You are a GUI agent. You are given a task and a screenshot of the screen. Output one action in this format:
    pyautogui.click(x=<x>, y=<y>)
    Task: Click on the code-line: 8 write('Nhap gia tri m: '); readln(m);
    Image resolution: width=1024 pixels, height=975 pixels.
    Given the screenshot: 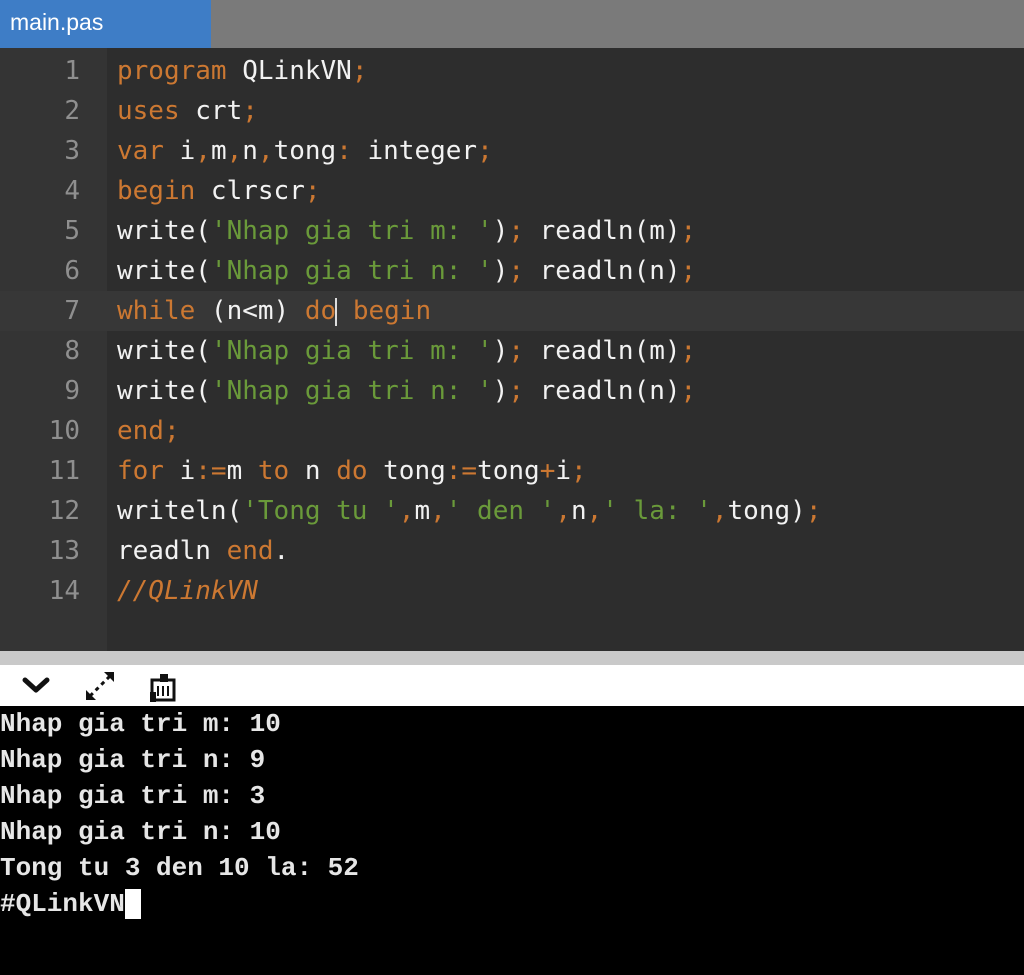 What is the action you would take?
    pyautogui.click(x=512, y=351)
    